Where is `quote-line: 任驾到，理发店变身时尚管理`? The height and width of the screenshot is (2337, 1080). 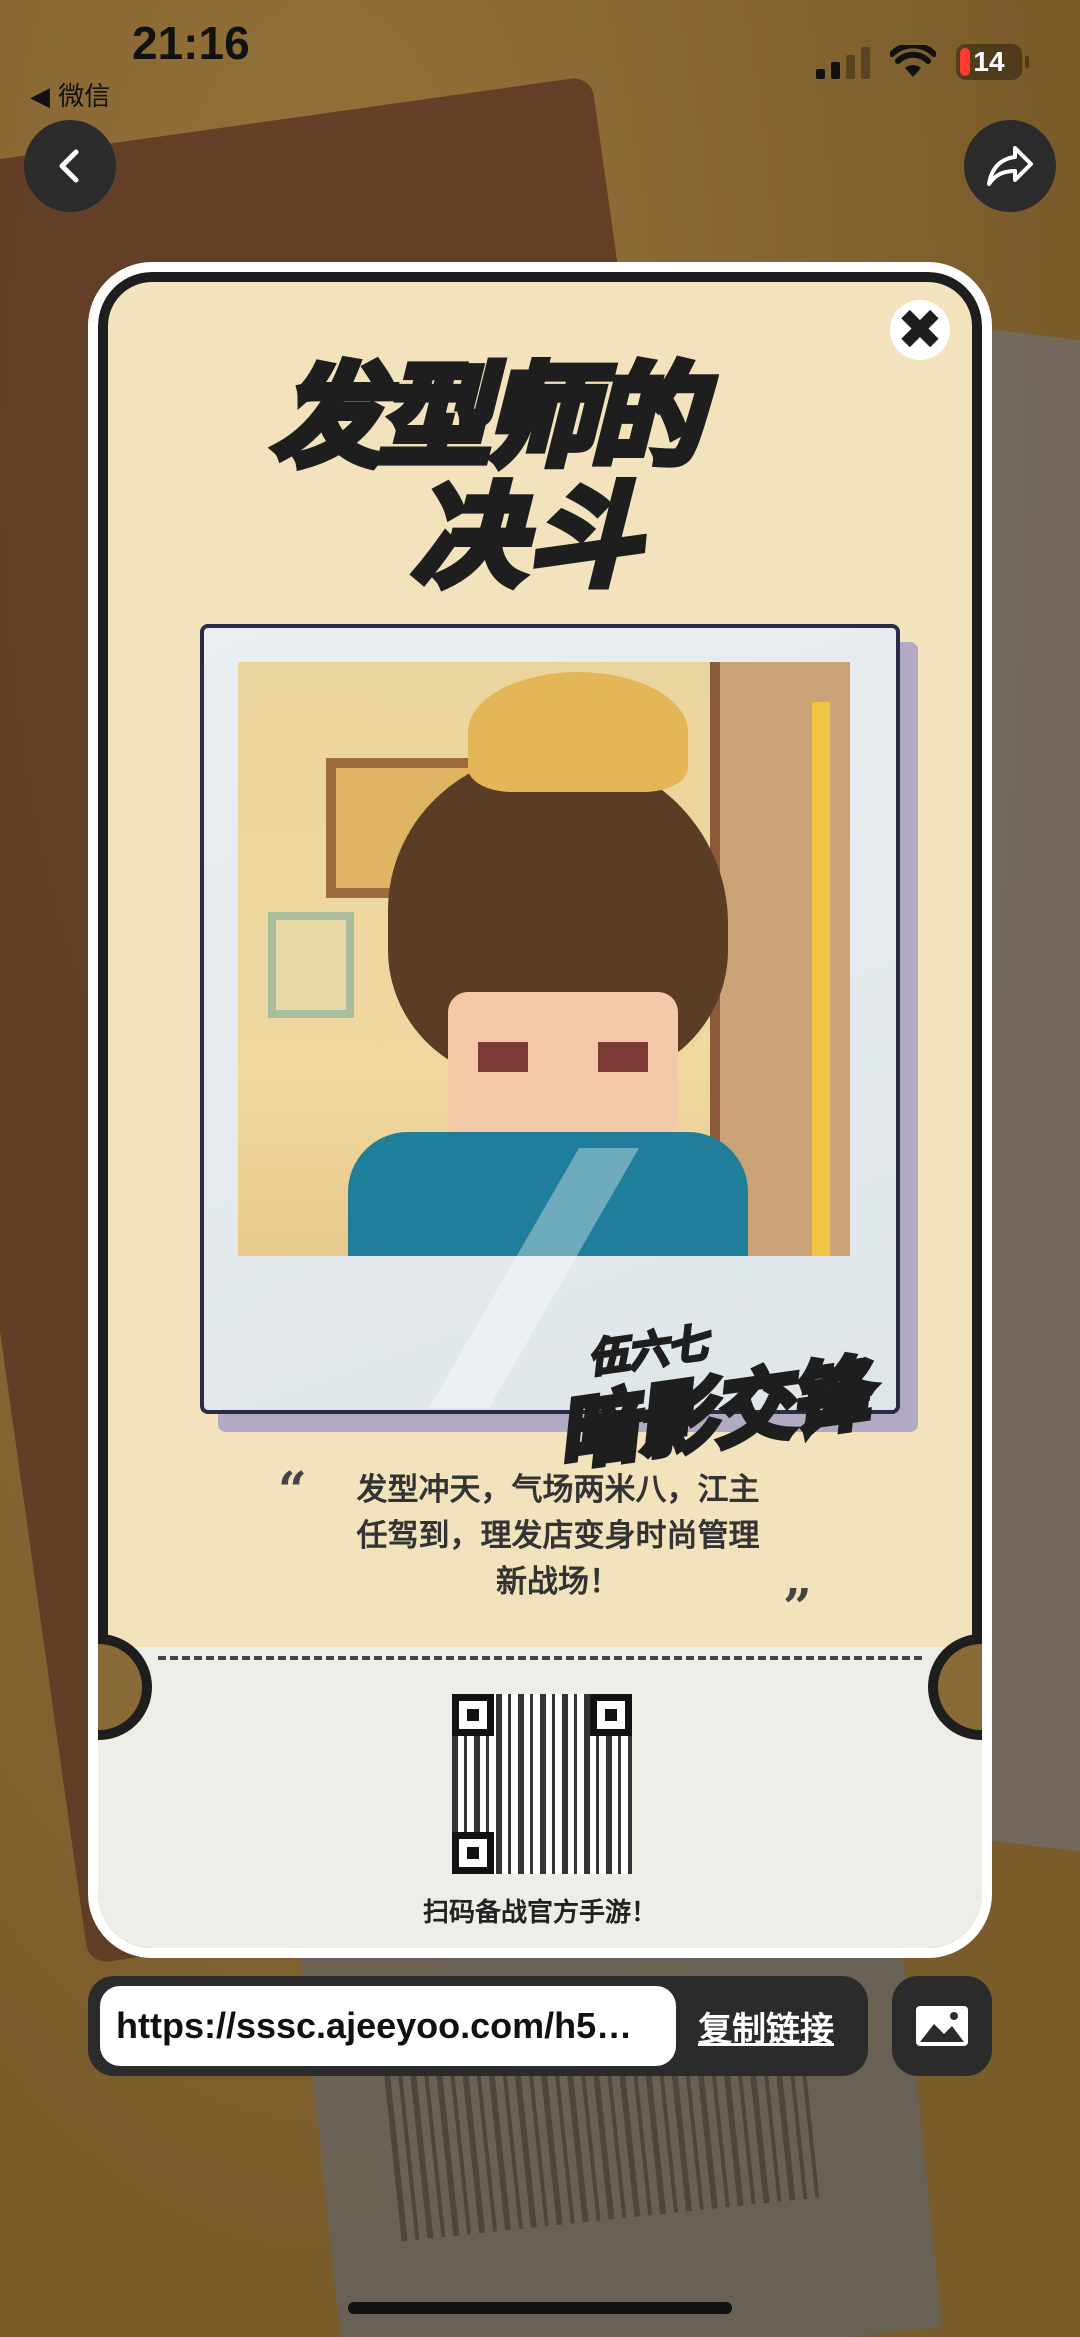
quote-line: 任驾到，理发店变身时尚管理 is located at coordinates (558, 1536).